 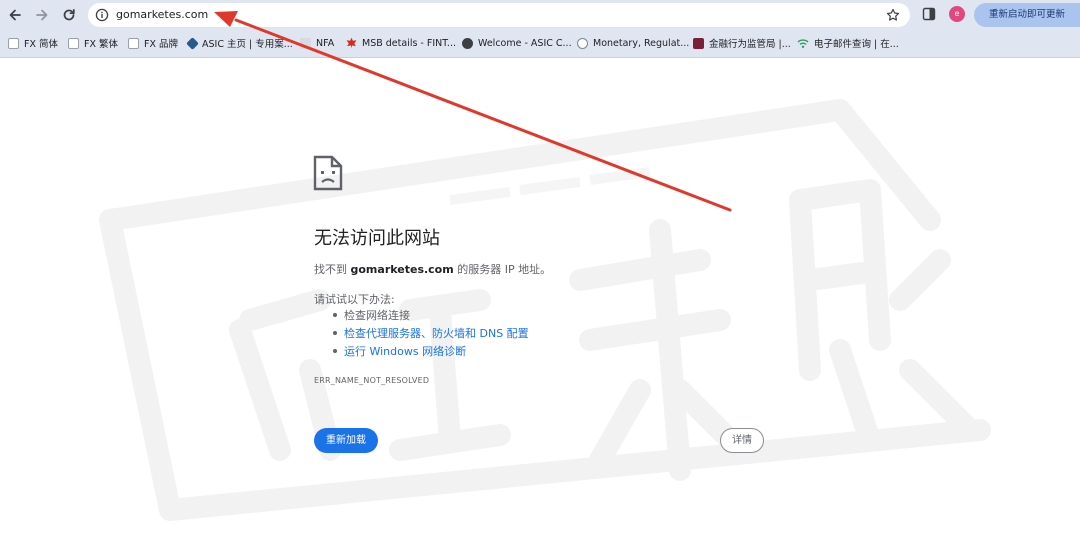 I want to click on reload-button, so click(x=69, y=15).